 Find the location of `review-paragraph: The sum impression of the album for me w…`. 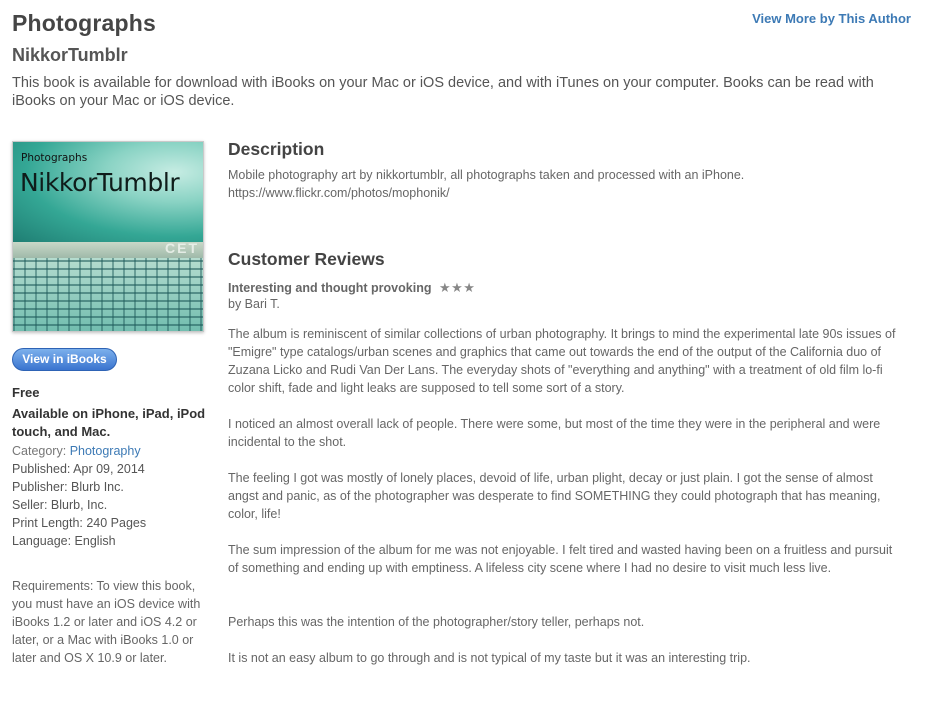

review-paragraph: The sum impression of the album for me w… is located at coordinates (560, 559).